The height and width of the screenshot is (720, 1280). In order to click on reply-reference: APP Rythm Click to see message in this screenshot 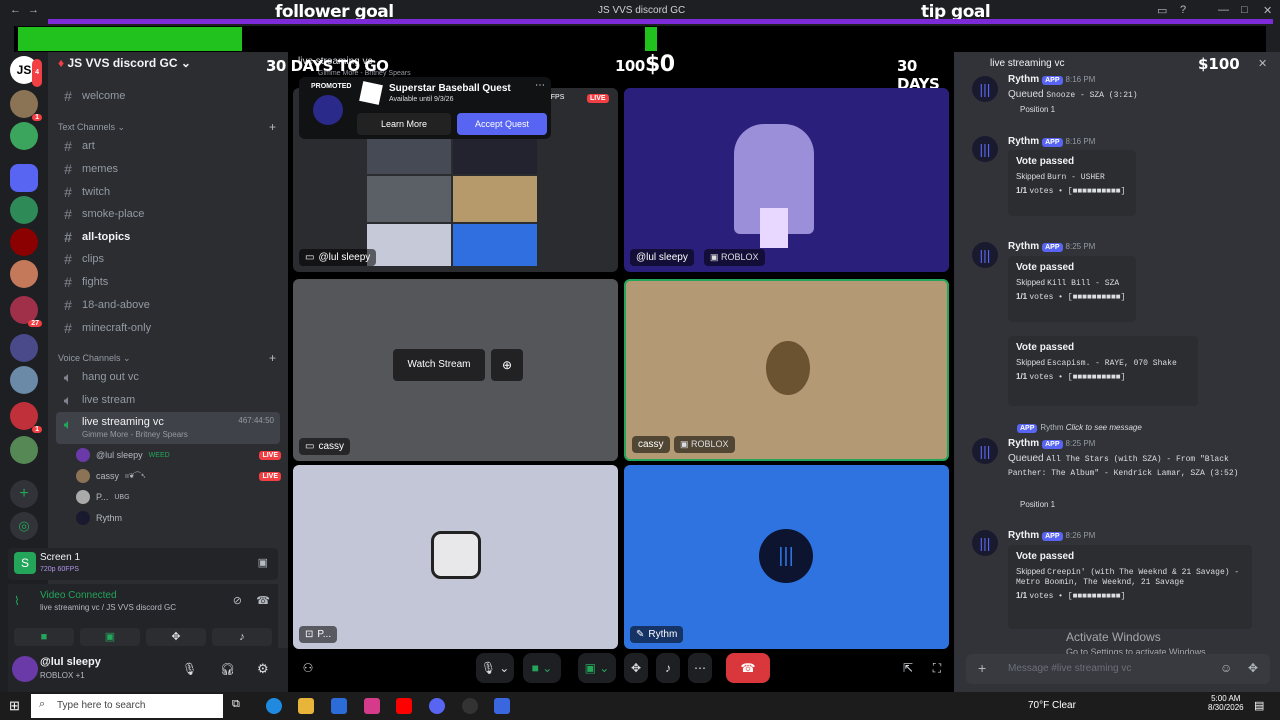, I will do `click(1078, 428)`.